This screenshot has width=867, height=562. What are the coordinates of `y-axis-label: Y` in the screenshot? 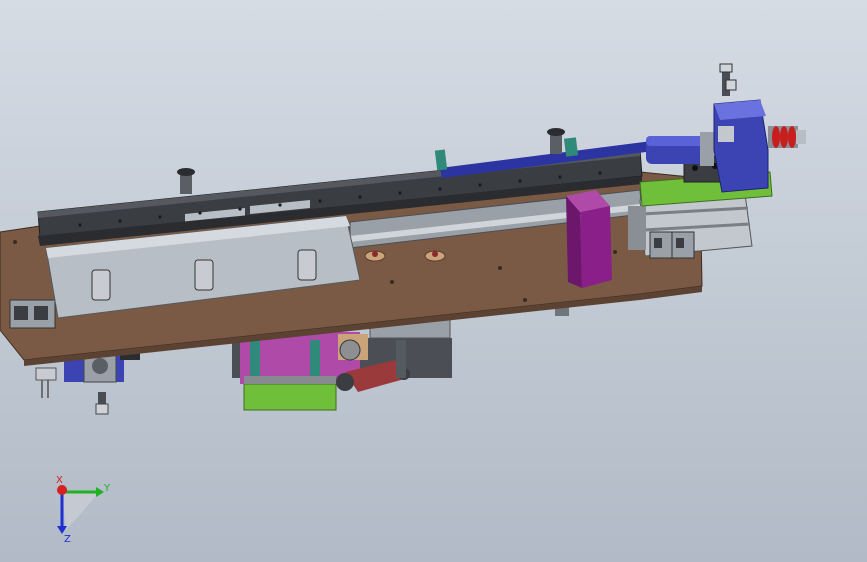 It's located at (107, 488).